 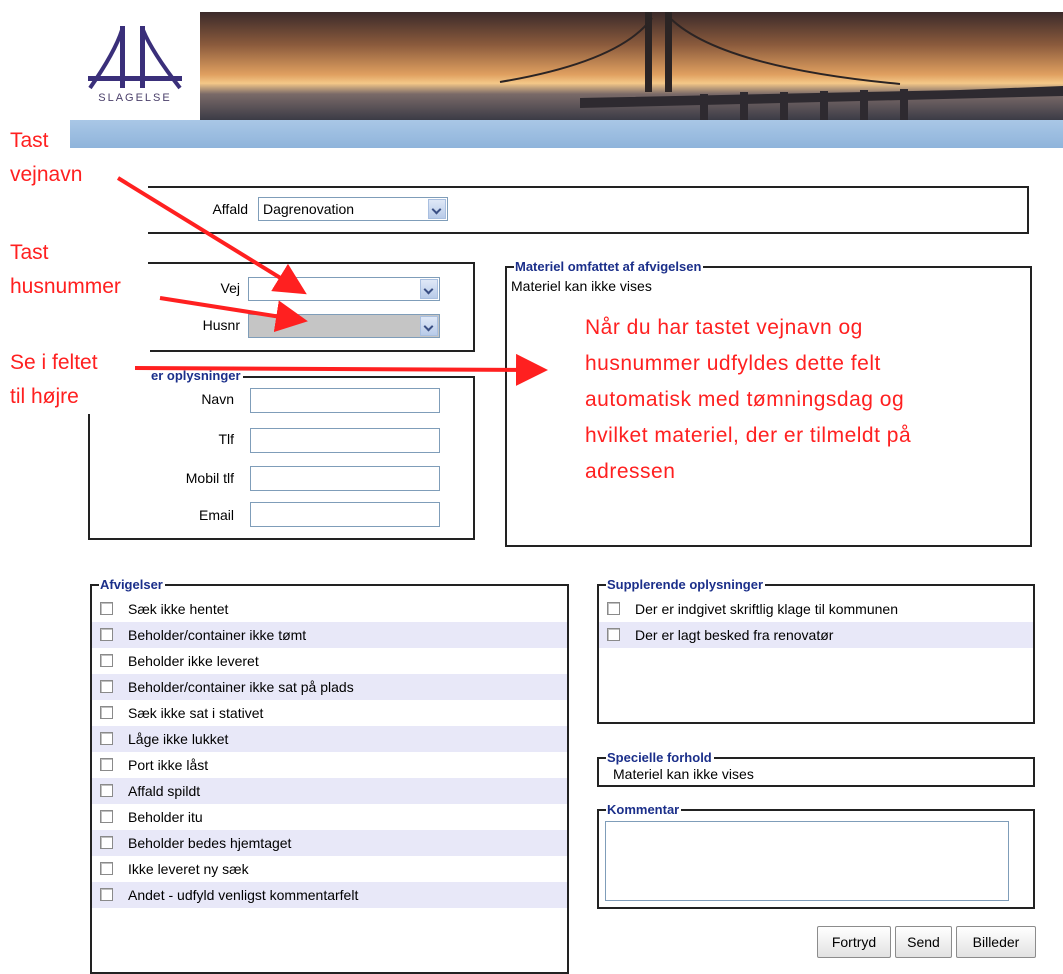 What do you see at coordinates (65, 270) in the screenshot?
I see `annotation-tast-husnummer: Tast husnummer` at bounding box center [65, 270].